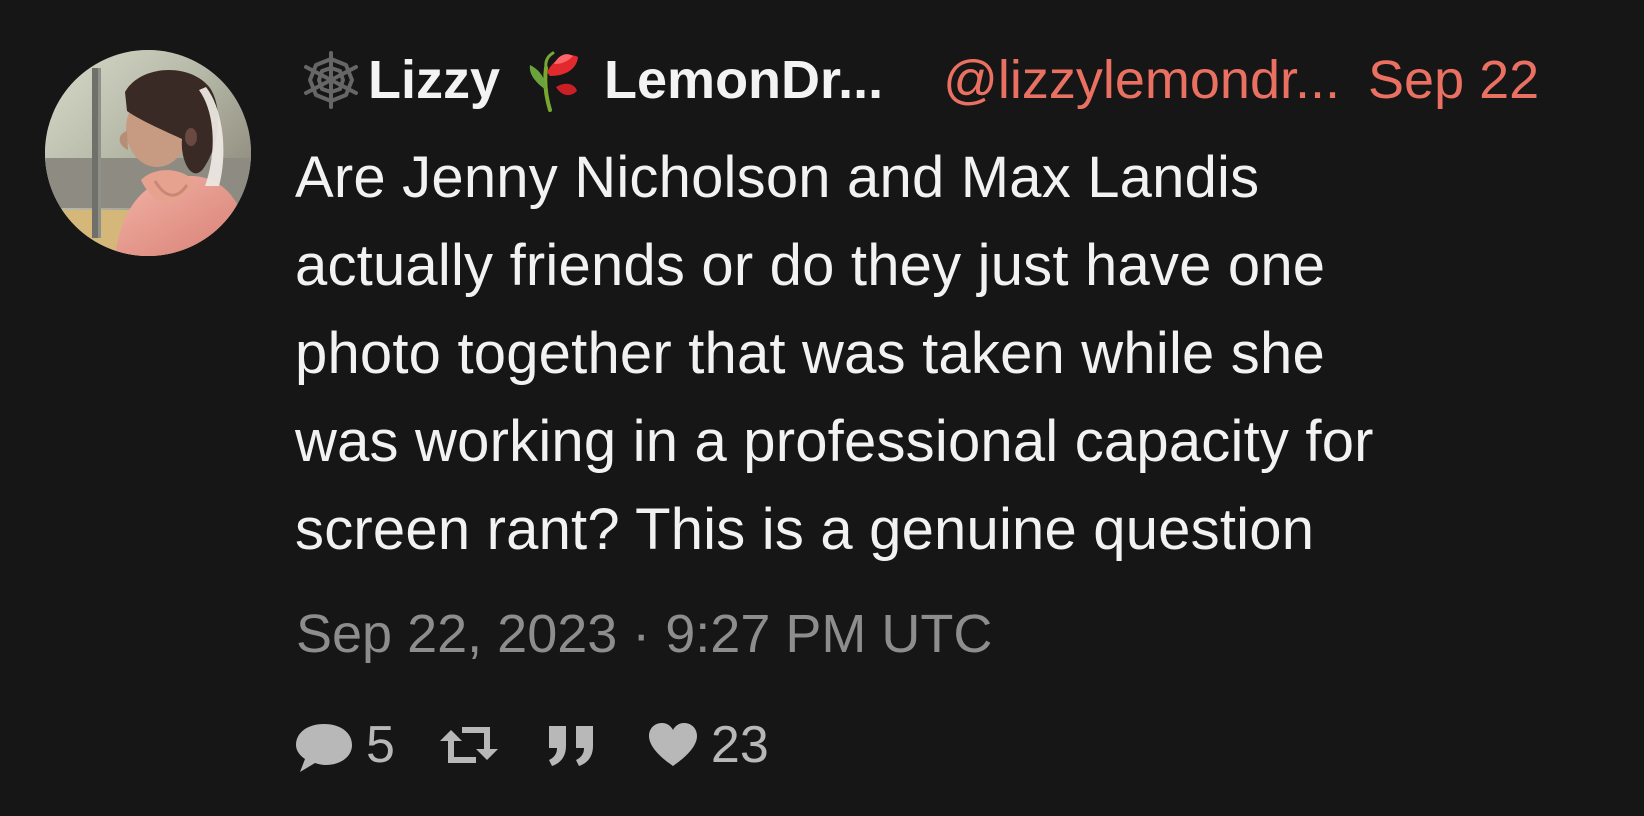 The image size is (1644, 816). I want to click on retweet-stat, so click(469, 745).